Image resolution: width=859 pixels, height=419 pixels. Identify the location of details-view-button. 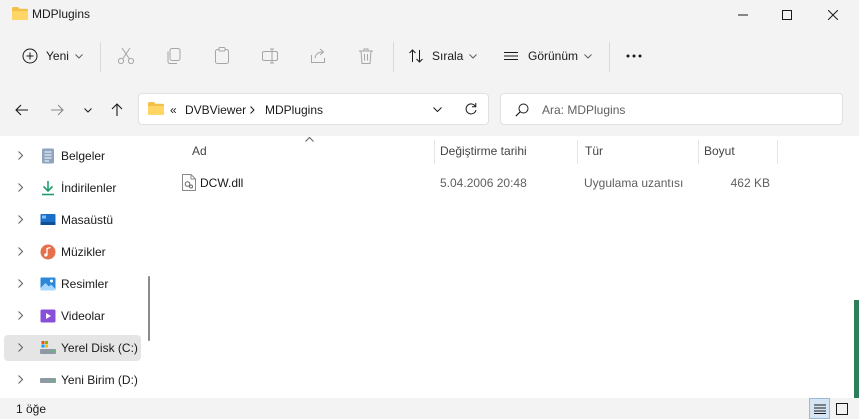
(819, 408).